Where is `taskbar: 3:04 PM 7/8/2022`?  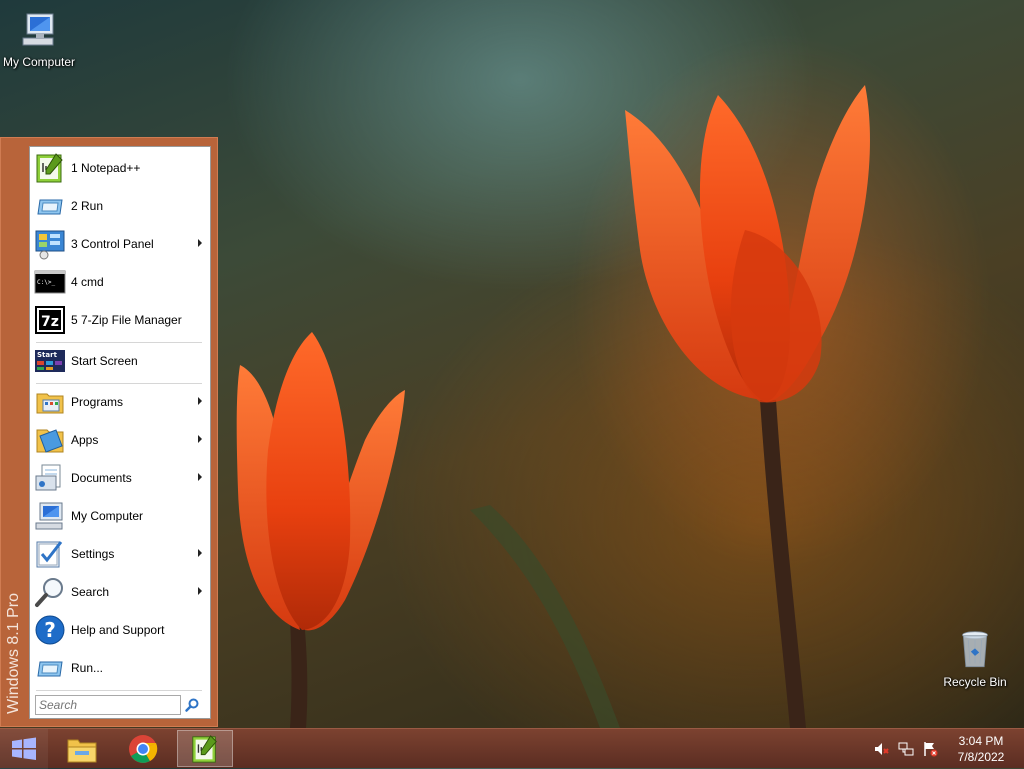 taskbar: 3:04 PM 7/8/2022 is located at coordinates (512, 748).